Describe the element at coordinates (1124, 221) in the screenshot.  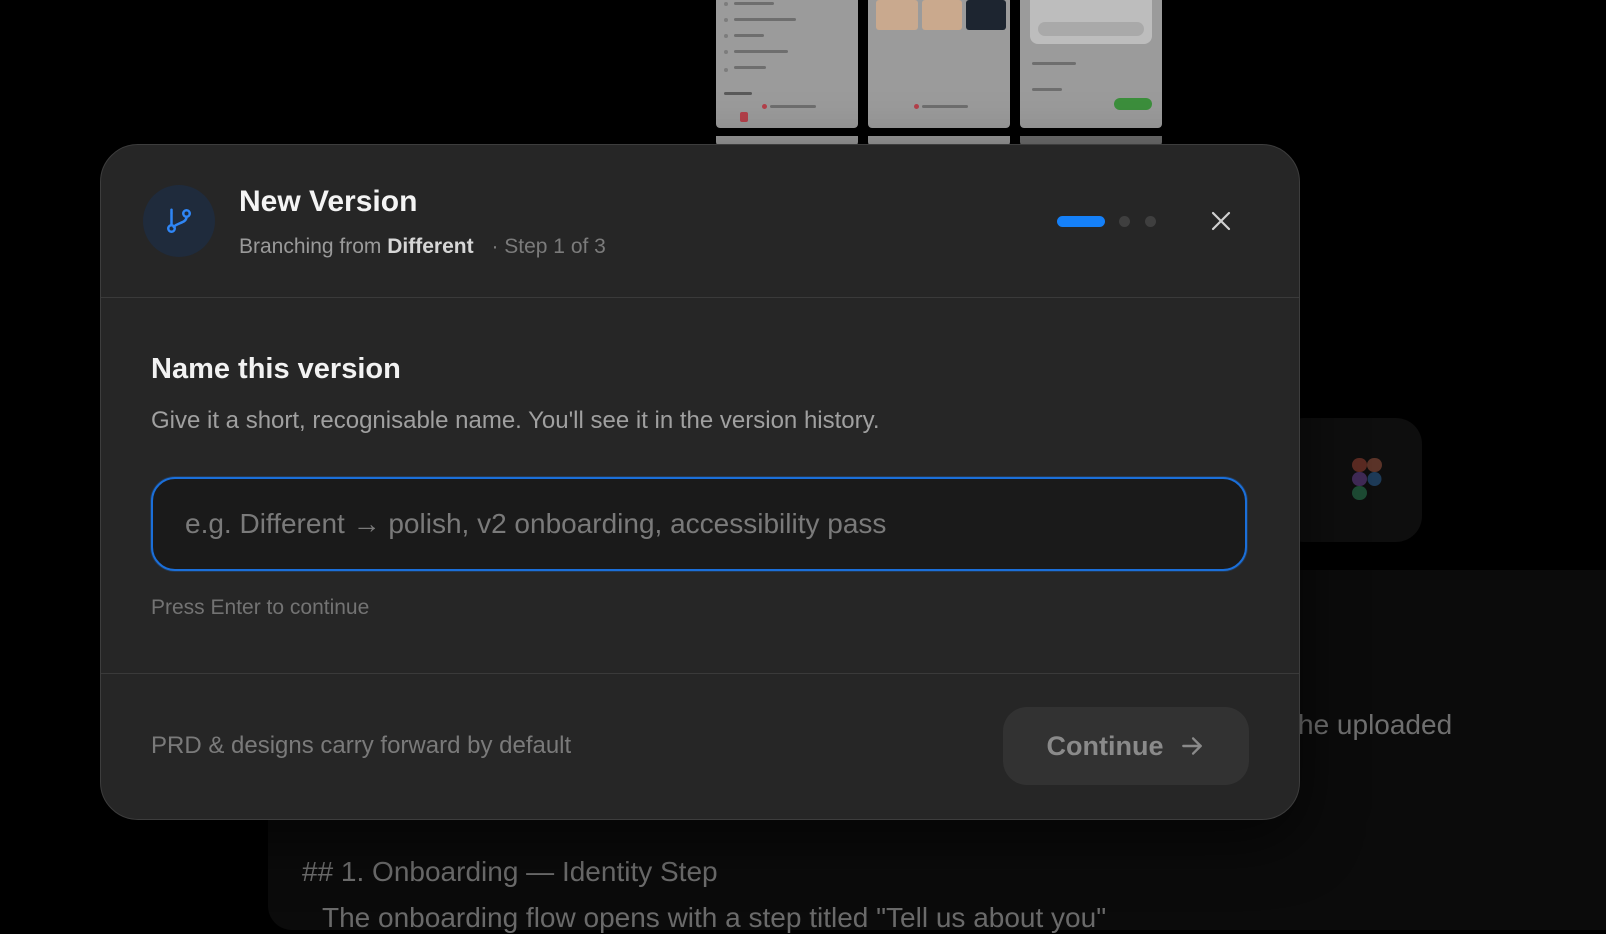
I see `step-2-indicator` at that location.